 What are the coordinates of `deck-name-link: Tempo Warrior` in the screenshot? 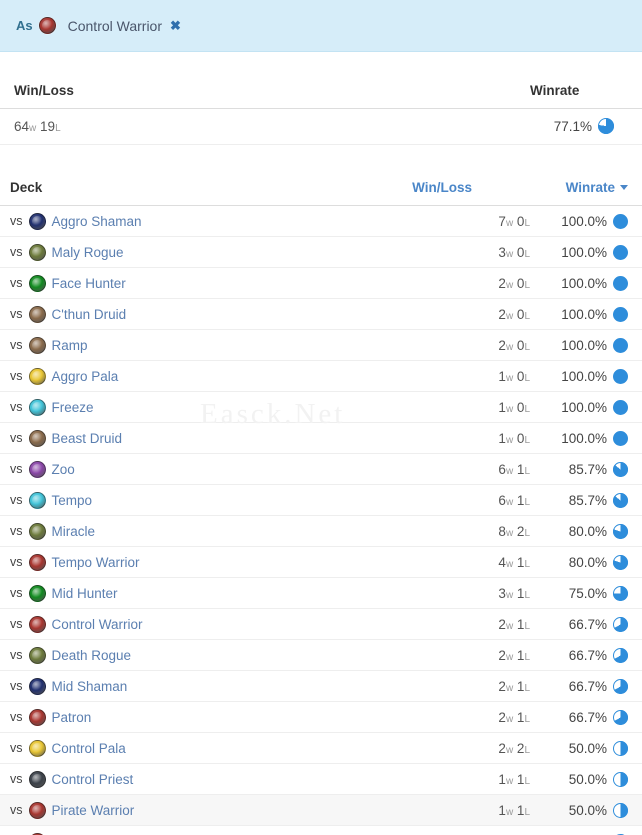 It's located at (96, 562).